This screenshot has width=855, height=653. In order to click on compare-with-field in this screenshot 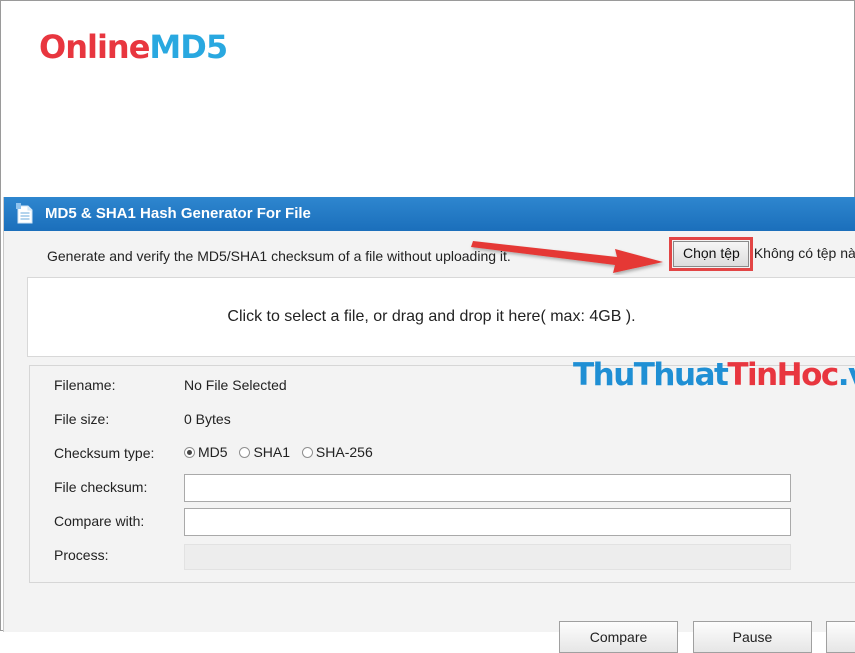, I will do `click(487, 522)`.